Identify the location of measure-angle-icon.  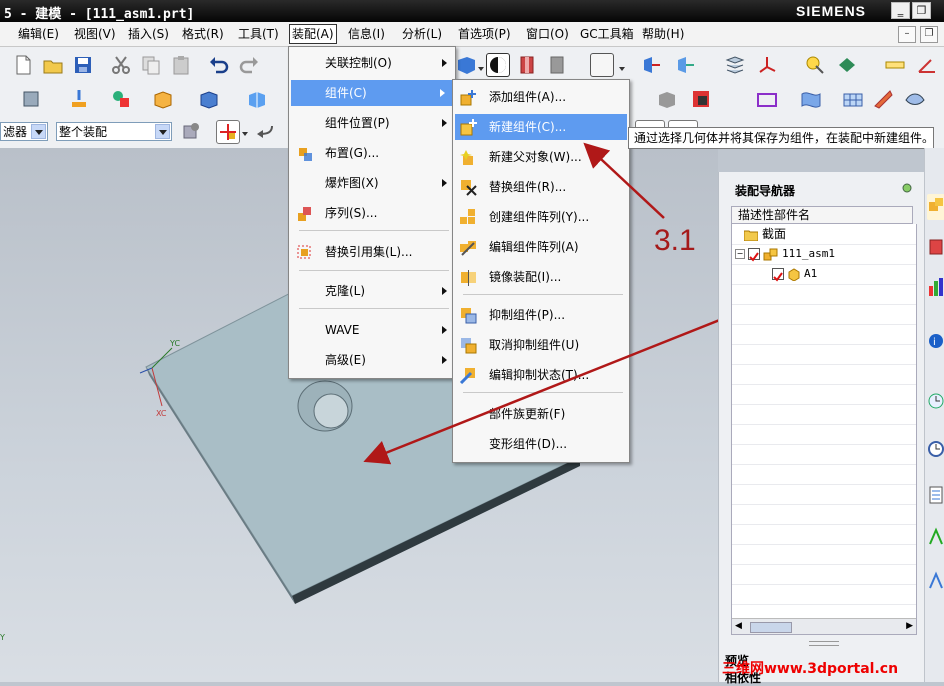
(927, 65).